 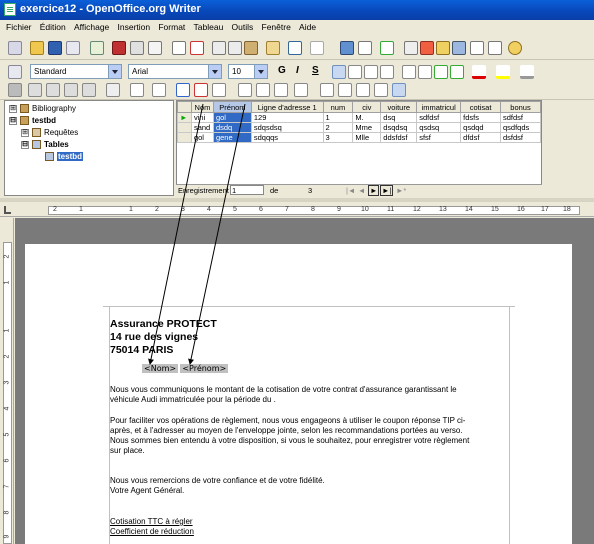 I want to click on next-record-icon: ►, so click(x=374, y=190).